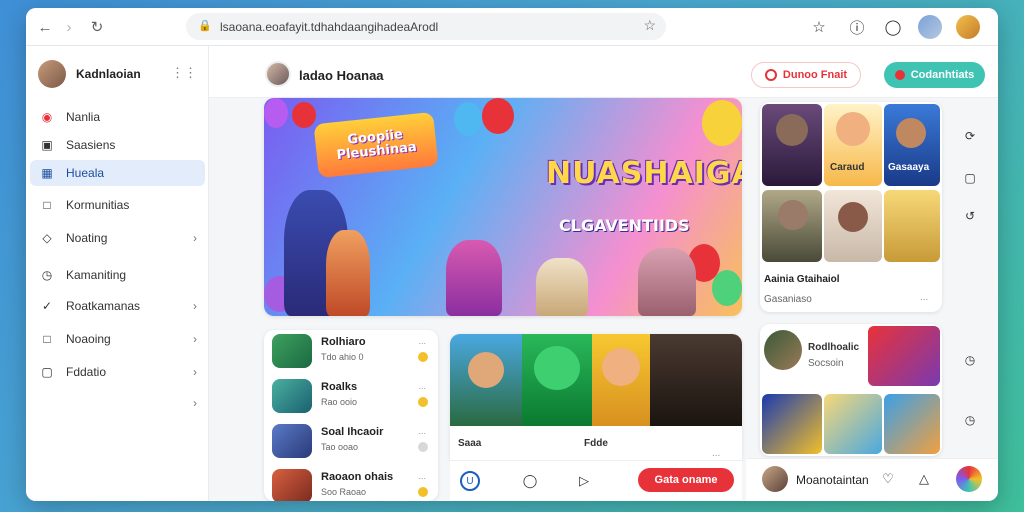 Image resolution: width=1024 pixels, height=512 pixels. I want to click on side-feed-subtitle: Socsoin, so click(826, 363).